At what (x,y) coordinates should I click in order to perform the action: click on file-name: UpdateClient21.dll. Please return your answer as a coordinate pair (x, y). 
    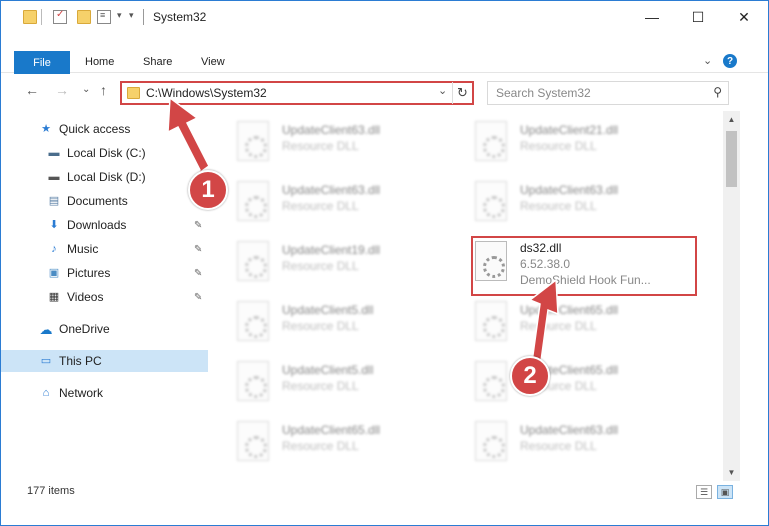
    Looking at the image, I should click on (569, 130).